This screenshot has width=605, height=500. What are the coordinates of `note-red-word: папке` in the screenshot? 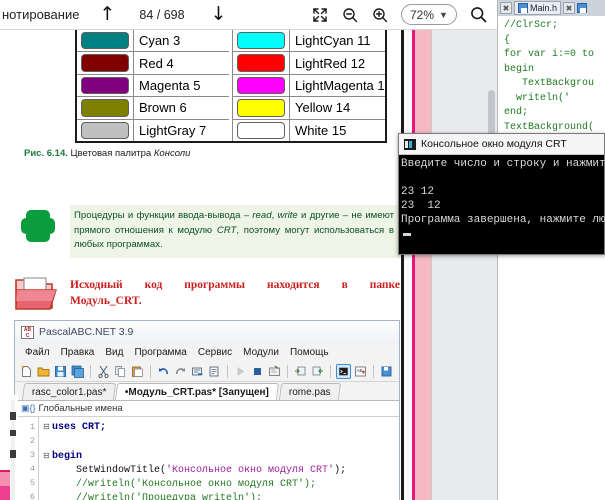 It's located at (384, 285).